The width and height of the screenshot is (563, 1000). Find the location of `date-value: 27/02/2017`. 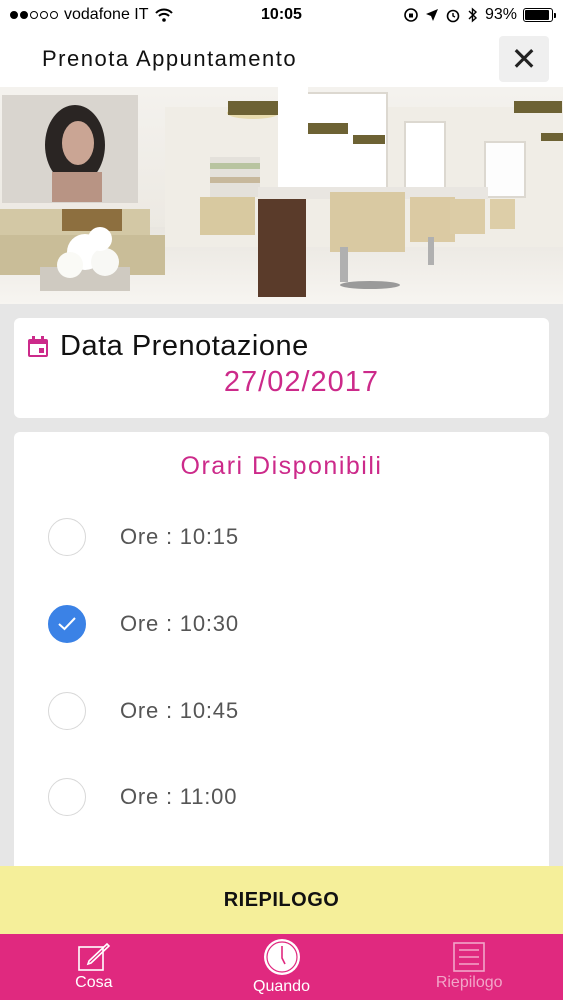

date-value: 27/02/2017 is located at coordinates (281, 382).